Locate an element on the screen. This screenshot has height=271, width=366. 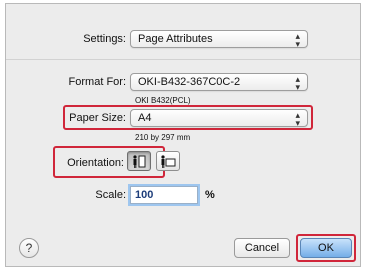
cancel-button: Cancel is located at coordinates (262, 248).